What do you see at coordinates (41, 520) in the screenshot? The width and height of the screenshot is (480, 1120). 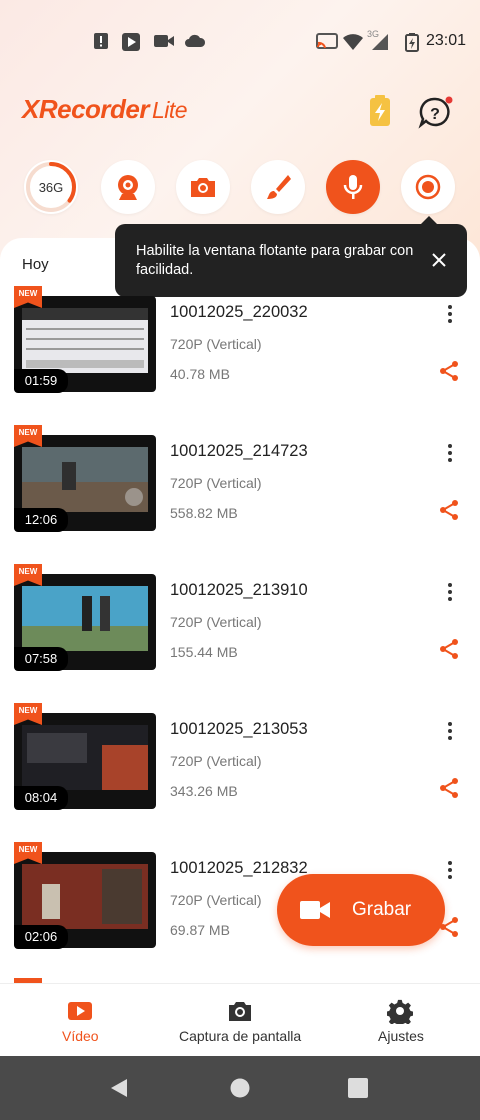 I see `video-duration: 12:06` at bounding box center [41, 520].